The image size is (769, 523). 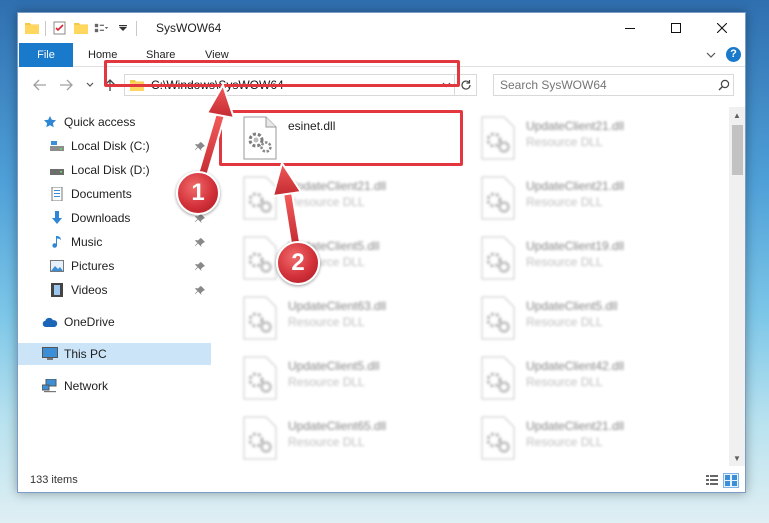 What do you see at coordinates (93, 266) in the screenshot?
I see `sidebar-item-label: Pictures` at bounding box center [93, 266].